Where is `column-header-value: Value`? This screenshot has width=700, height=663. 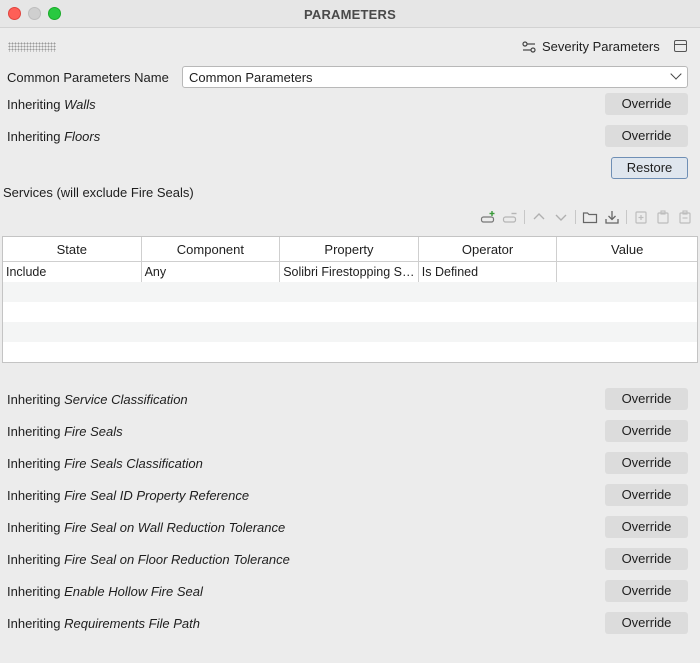 column-header-value: Value is located at coordinates (627, 249).